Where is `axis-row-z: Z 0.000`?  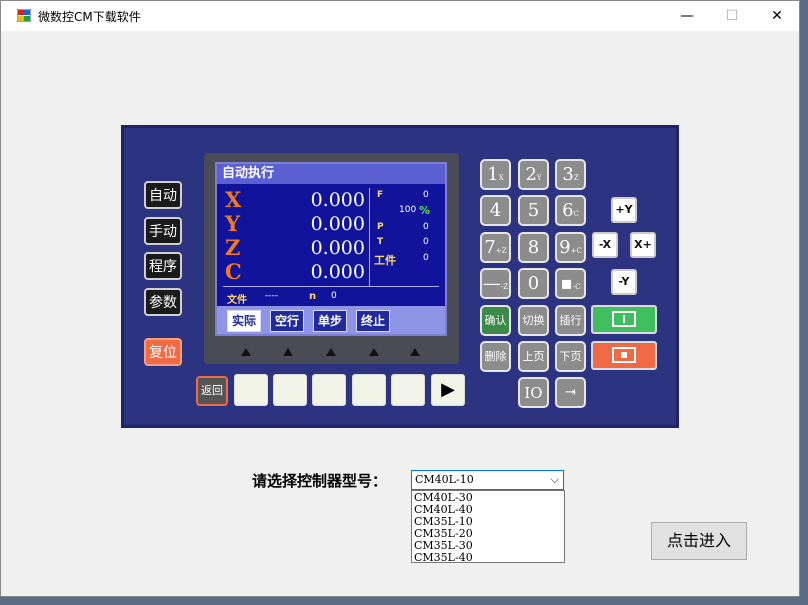 axis-row-z: Z 0.000 is located at coordinates (295, 247).